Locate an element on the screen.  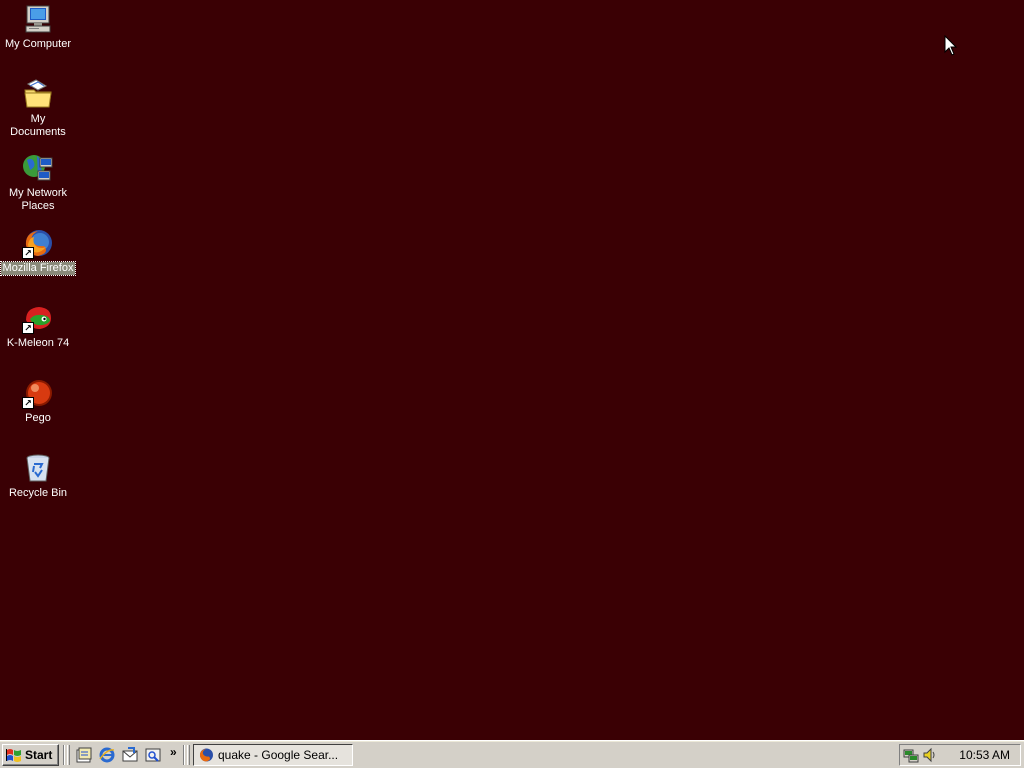
my-computer-icon is located at coordinates (38, 19).